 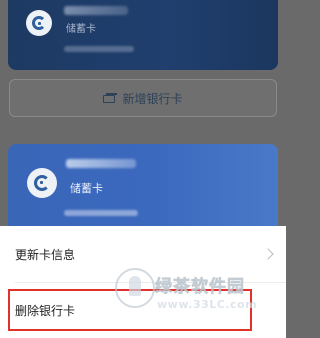 I want to click on add-bank-card-button: 新增银行卡, so click(x=143, y=98).